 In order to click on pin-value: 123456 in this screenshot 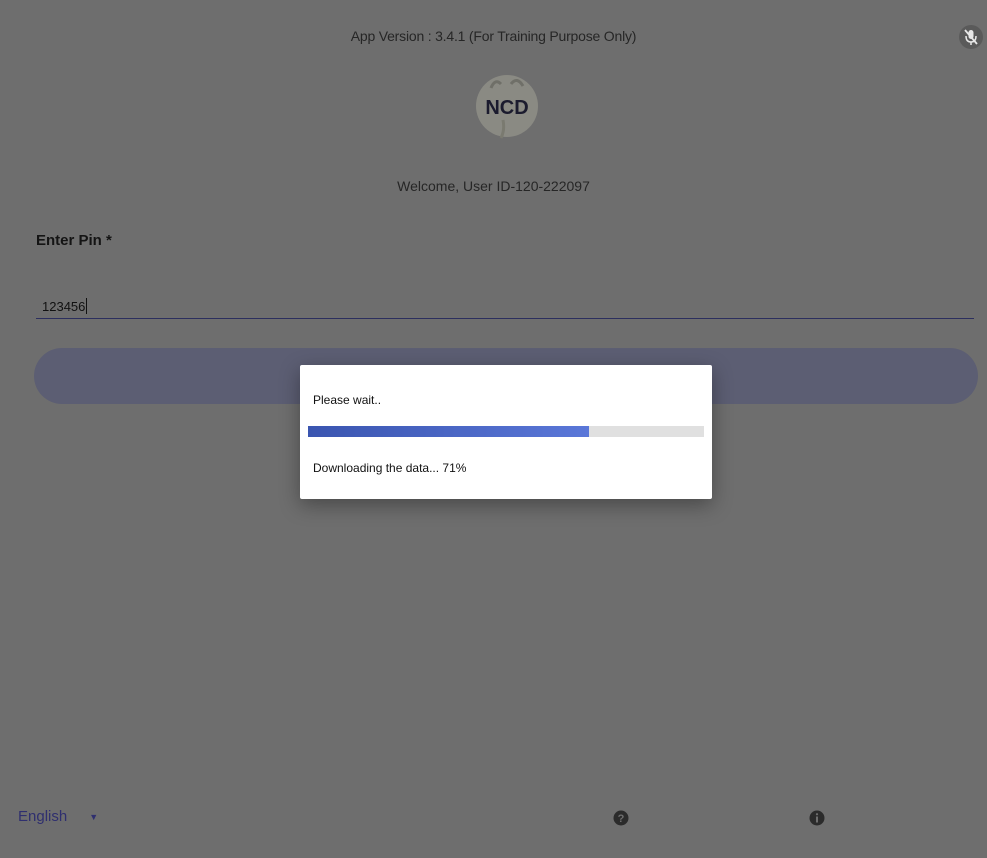, I will do `click(64, 306)`.